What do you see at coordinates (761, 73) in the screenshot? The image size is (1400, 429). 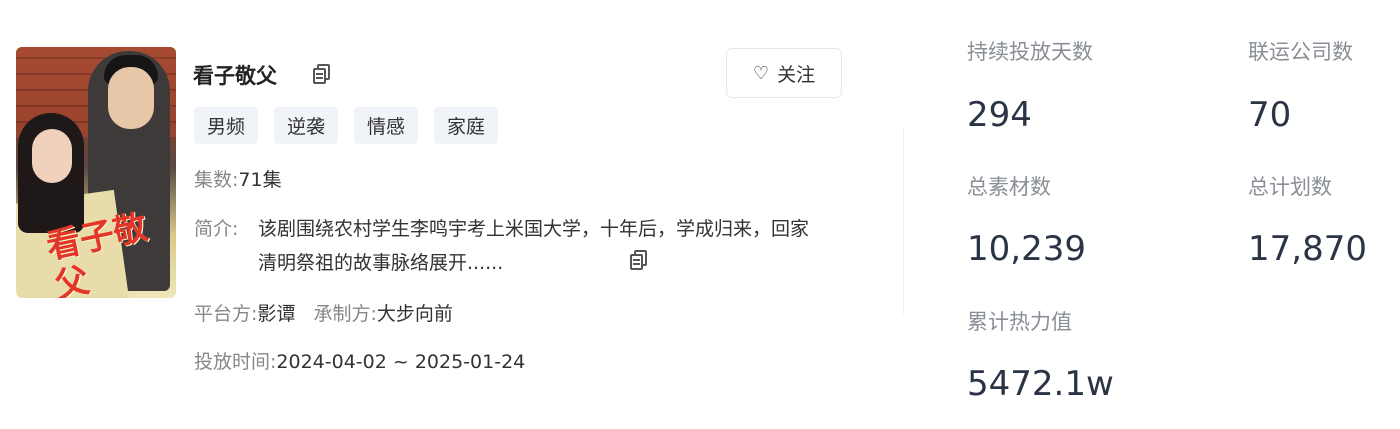 I see `heart-icon: ♡` at bounding box center [761, 73].